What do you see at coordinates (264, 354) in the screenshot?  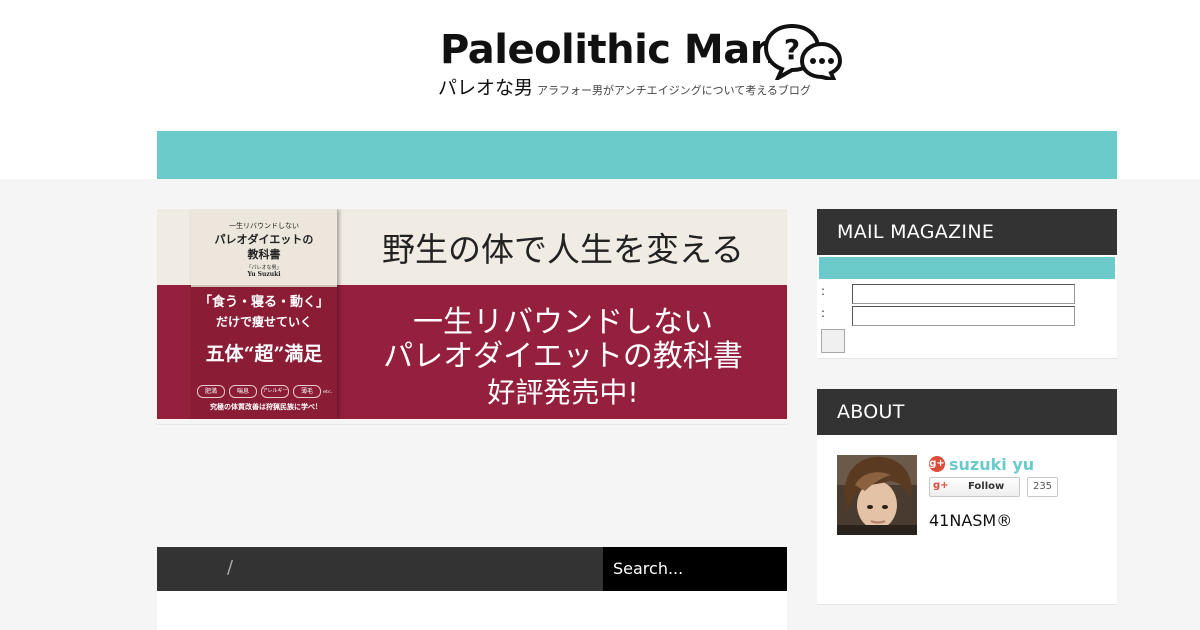 I see `book-catch3: 五体“超”満足` at bounding box center [264, 354].